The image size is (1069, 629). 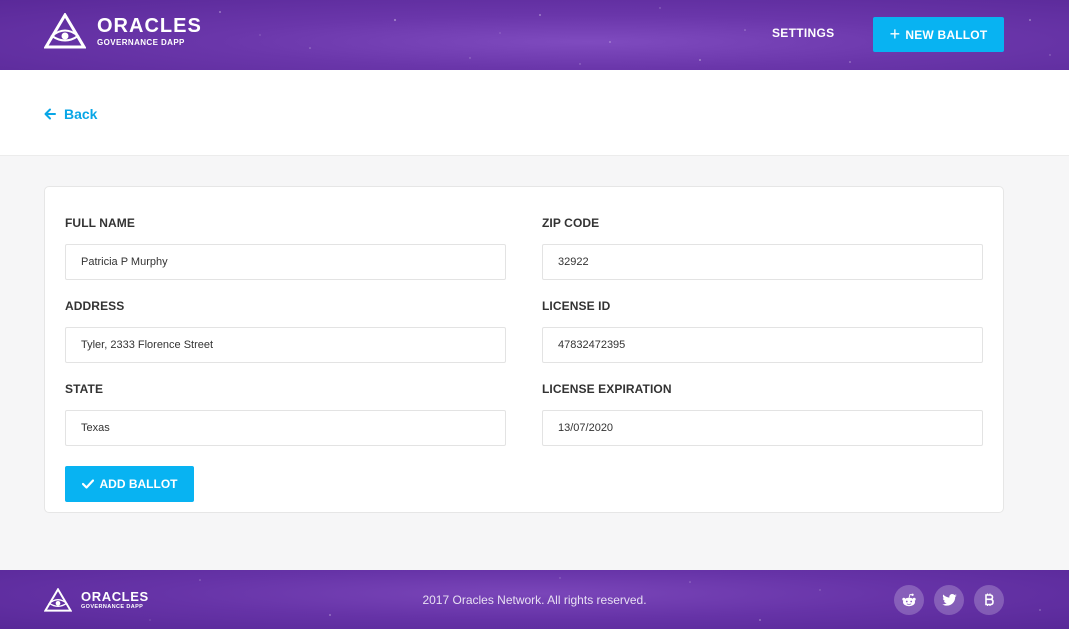 I want to click on reddit-icon, so click(x=909, y=600).